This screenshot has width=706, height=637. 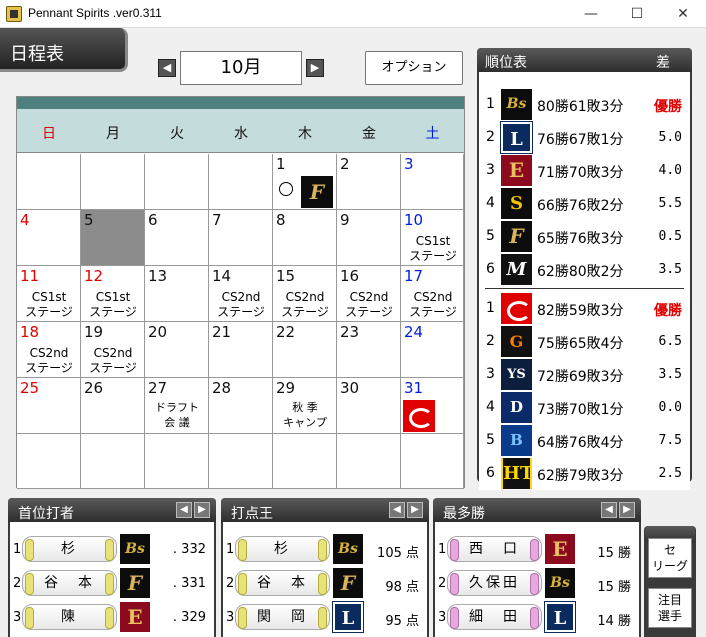 I want to click on standings-row: 4 S 66勝76敗2分 5.5, so click(x=584, y=203).